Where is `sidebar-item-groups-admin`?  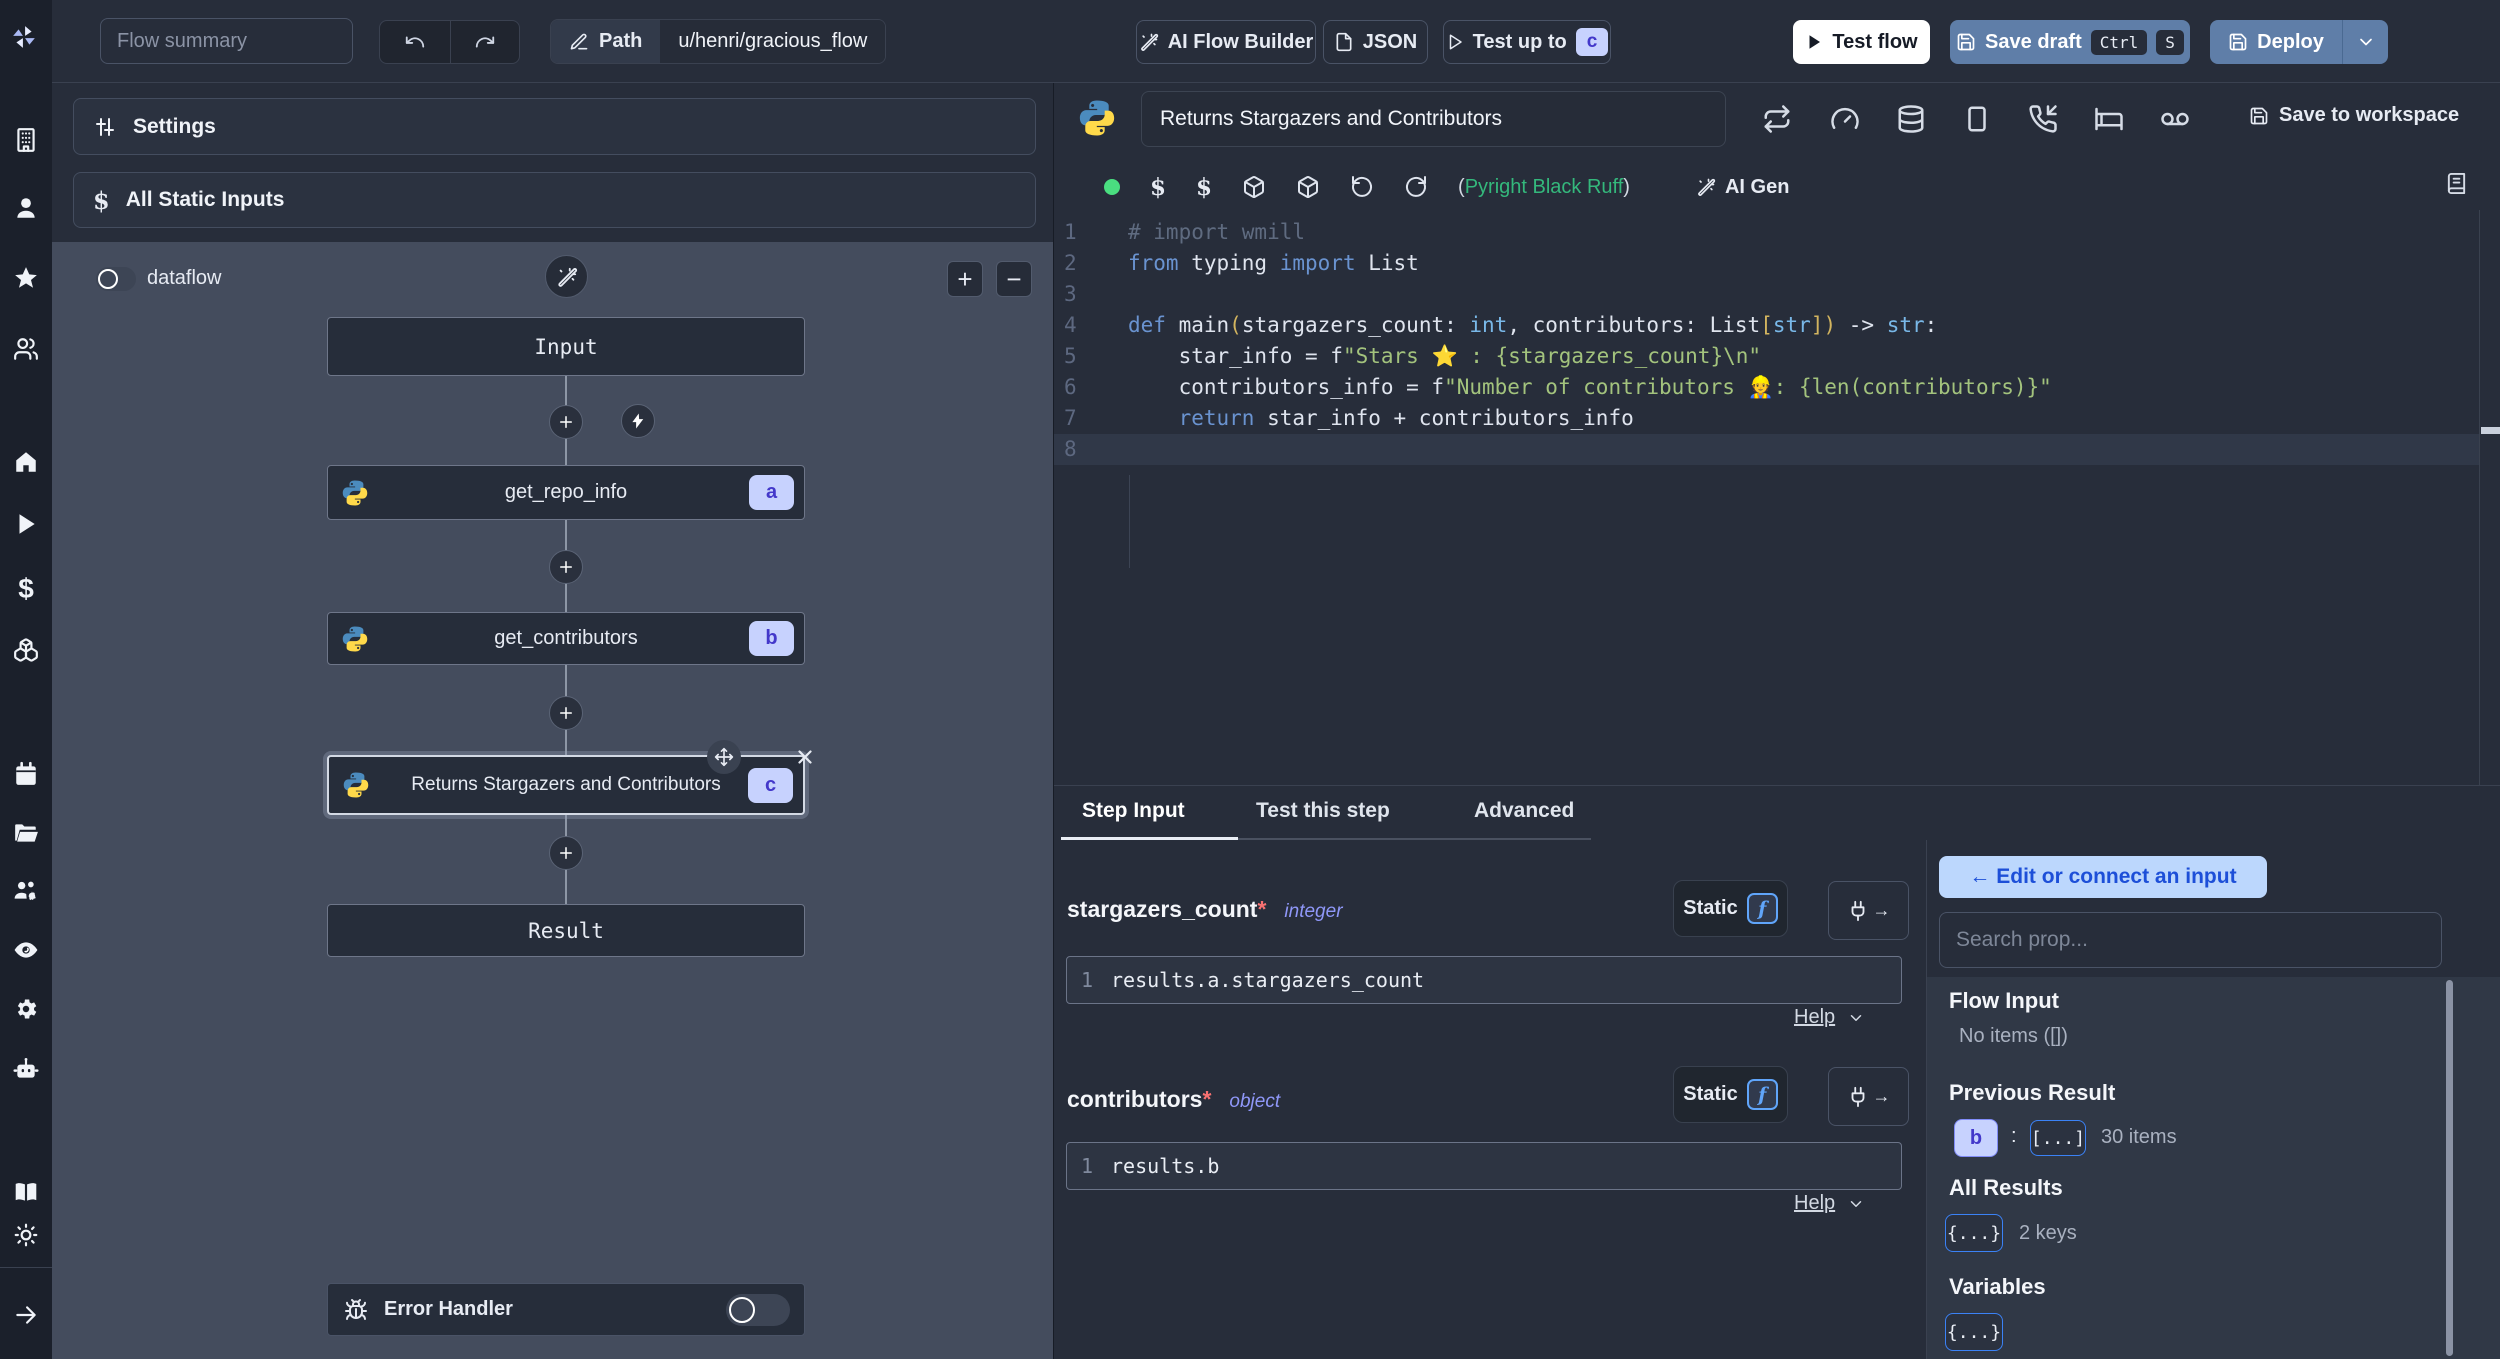
sidebar-item-groups-admin is located at coordinates (26, 891).